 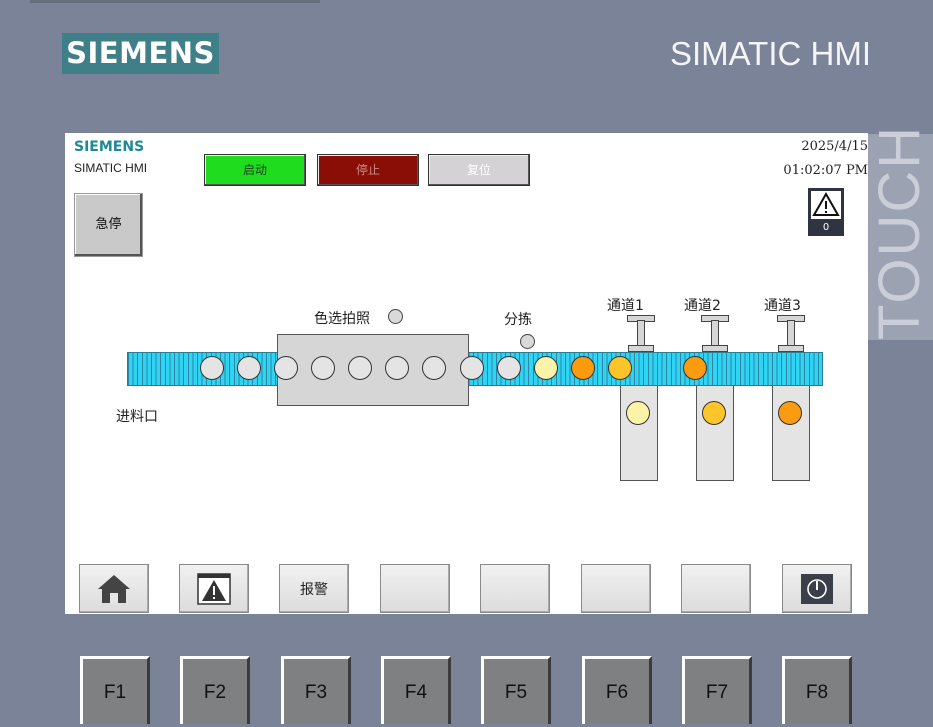 I want to click on f1-key: F1, so click(x=115, y=690).